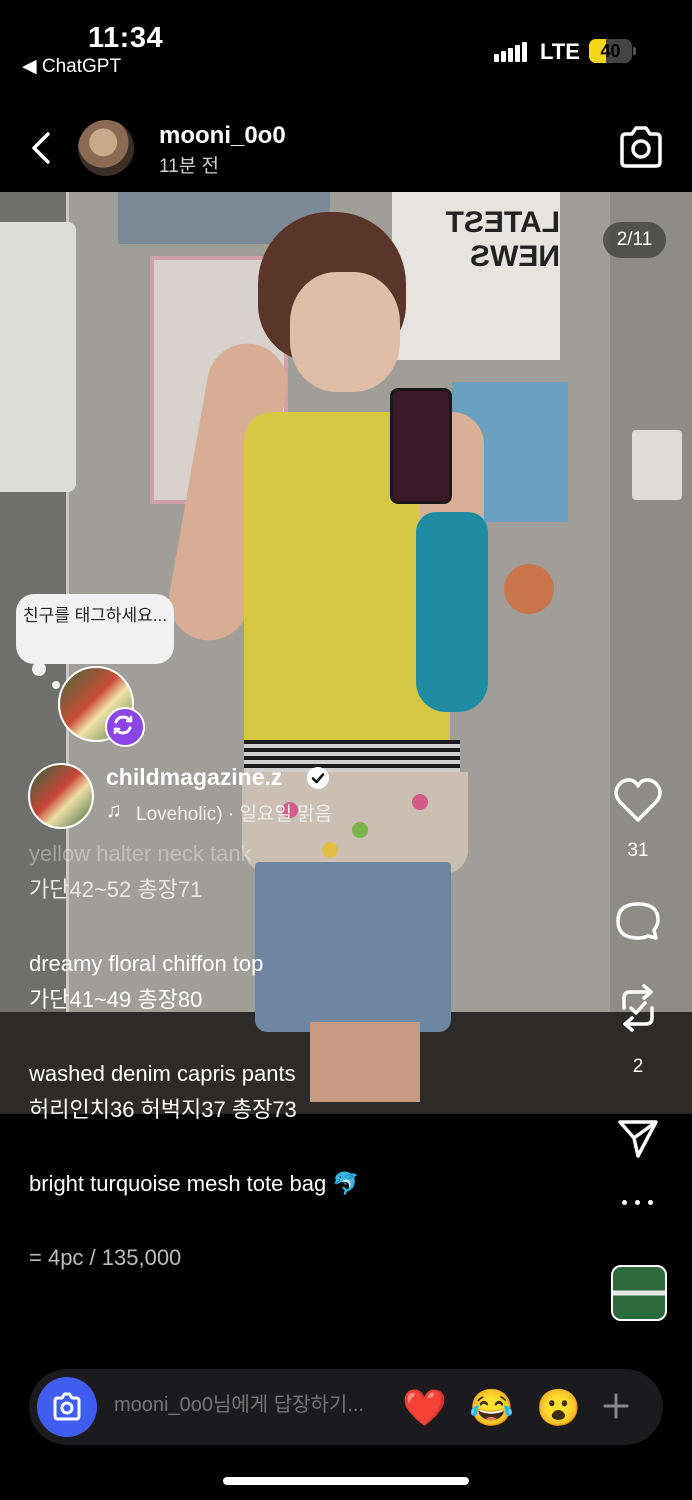  What do you see at coordinates (638, 1066) in the screenshot?
I see `repost-count: 2` at bounding box center [638, 1066].